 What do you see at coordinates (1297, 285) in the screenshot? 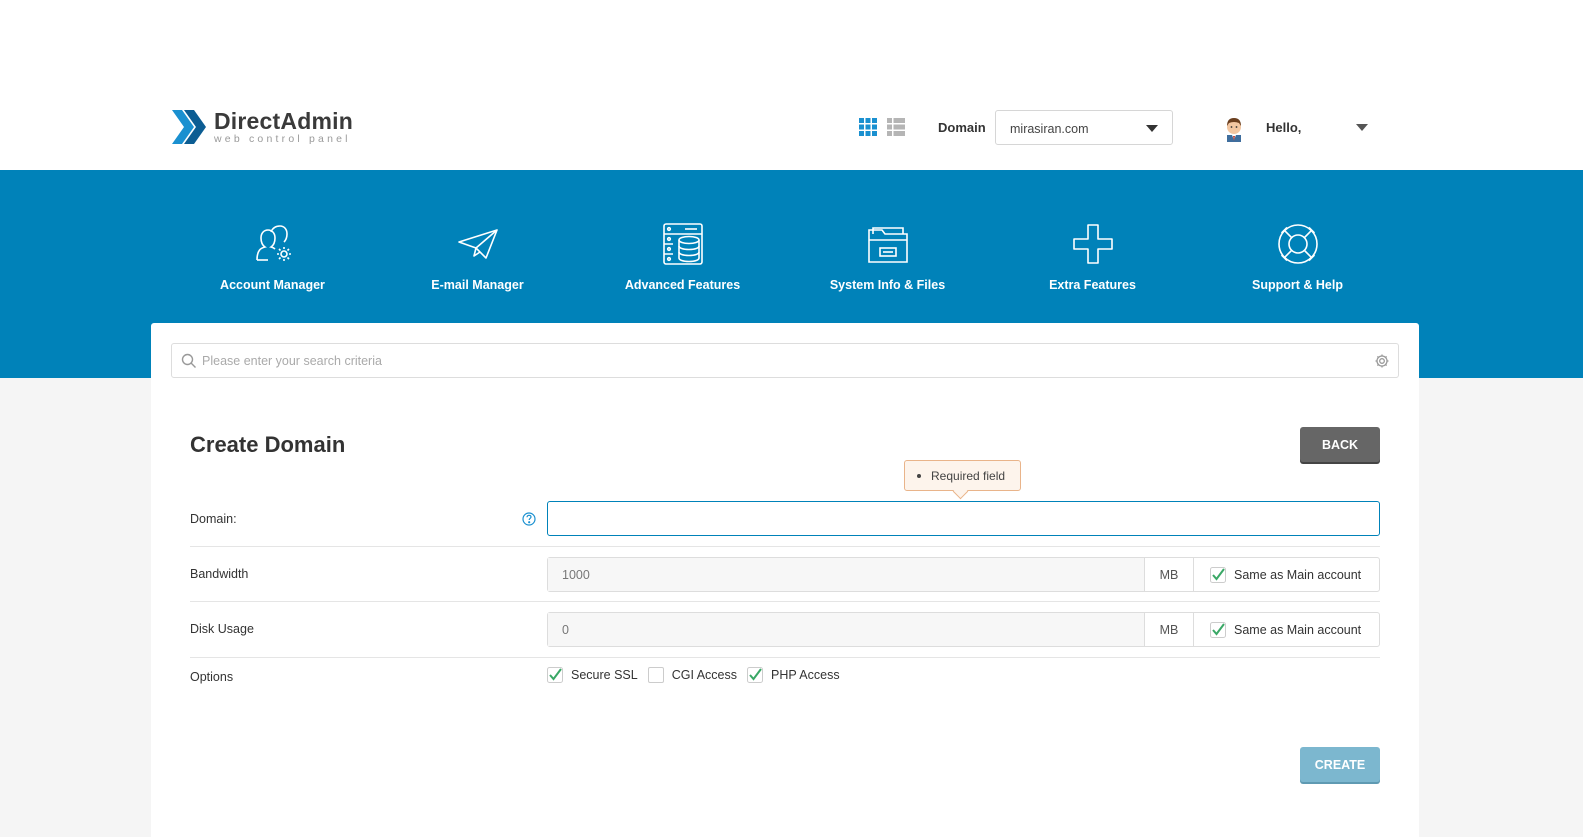
I see `nav-label: Support & Help` at bounding box center [1297, 285].